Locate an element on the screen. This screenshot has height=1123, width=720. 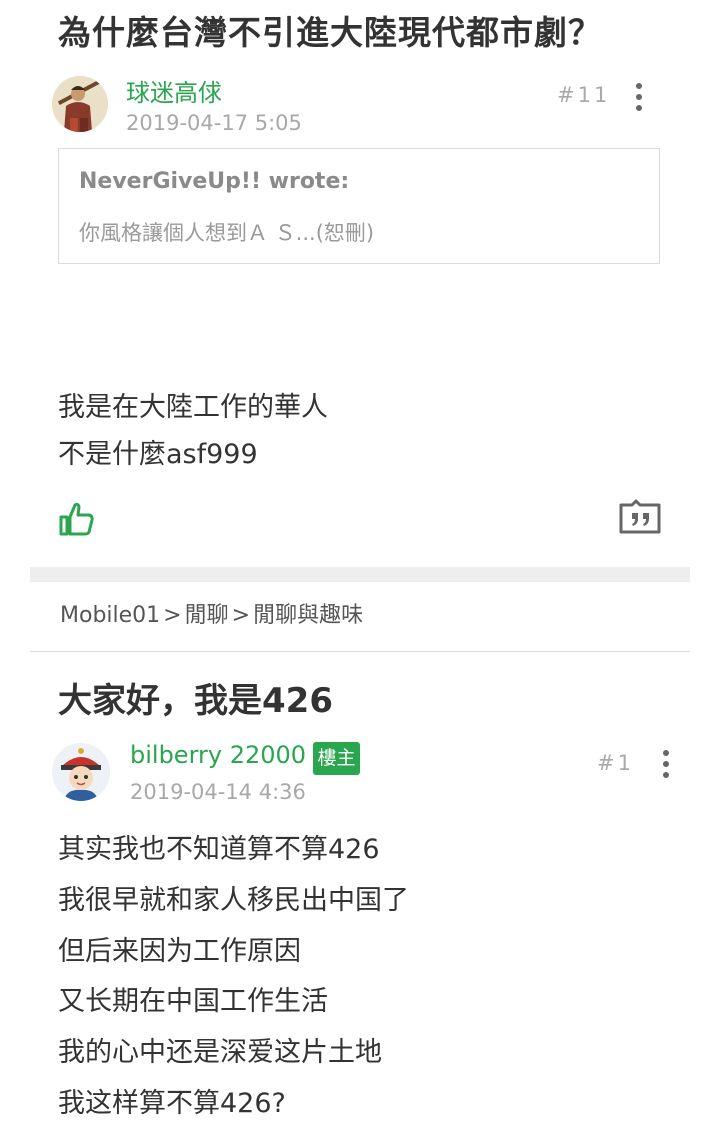
post-body-line: 我很早就和家人移民出中国了 is located at coordinates (233, 900).